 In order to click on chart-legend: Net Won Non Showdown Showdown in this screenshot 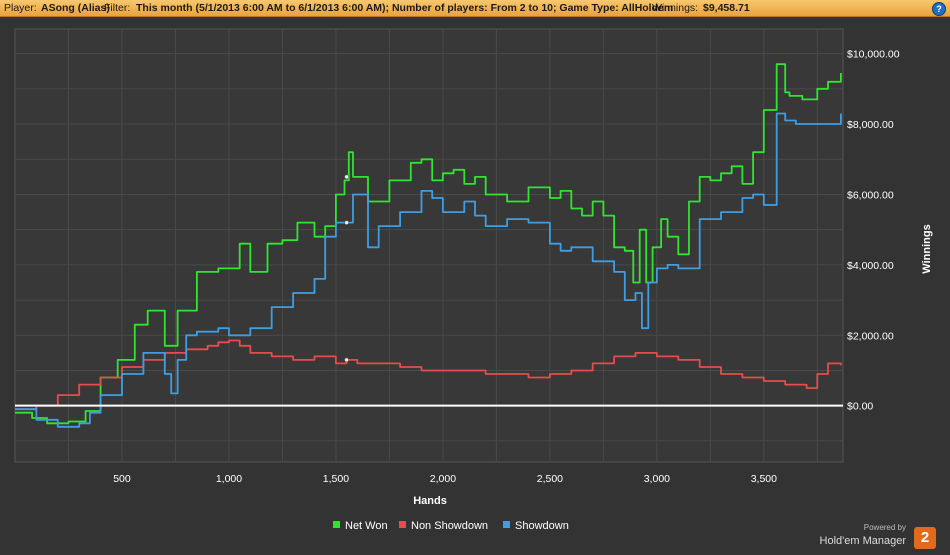, I will do `click(475, 526)`.